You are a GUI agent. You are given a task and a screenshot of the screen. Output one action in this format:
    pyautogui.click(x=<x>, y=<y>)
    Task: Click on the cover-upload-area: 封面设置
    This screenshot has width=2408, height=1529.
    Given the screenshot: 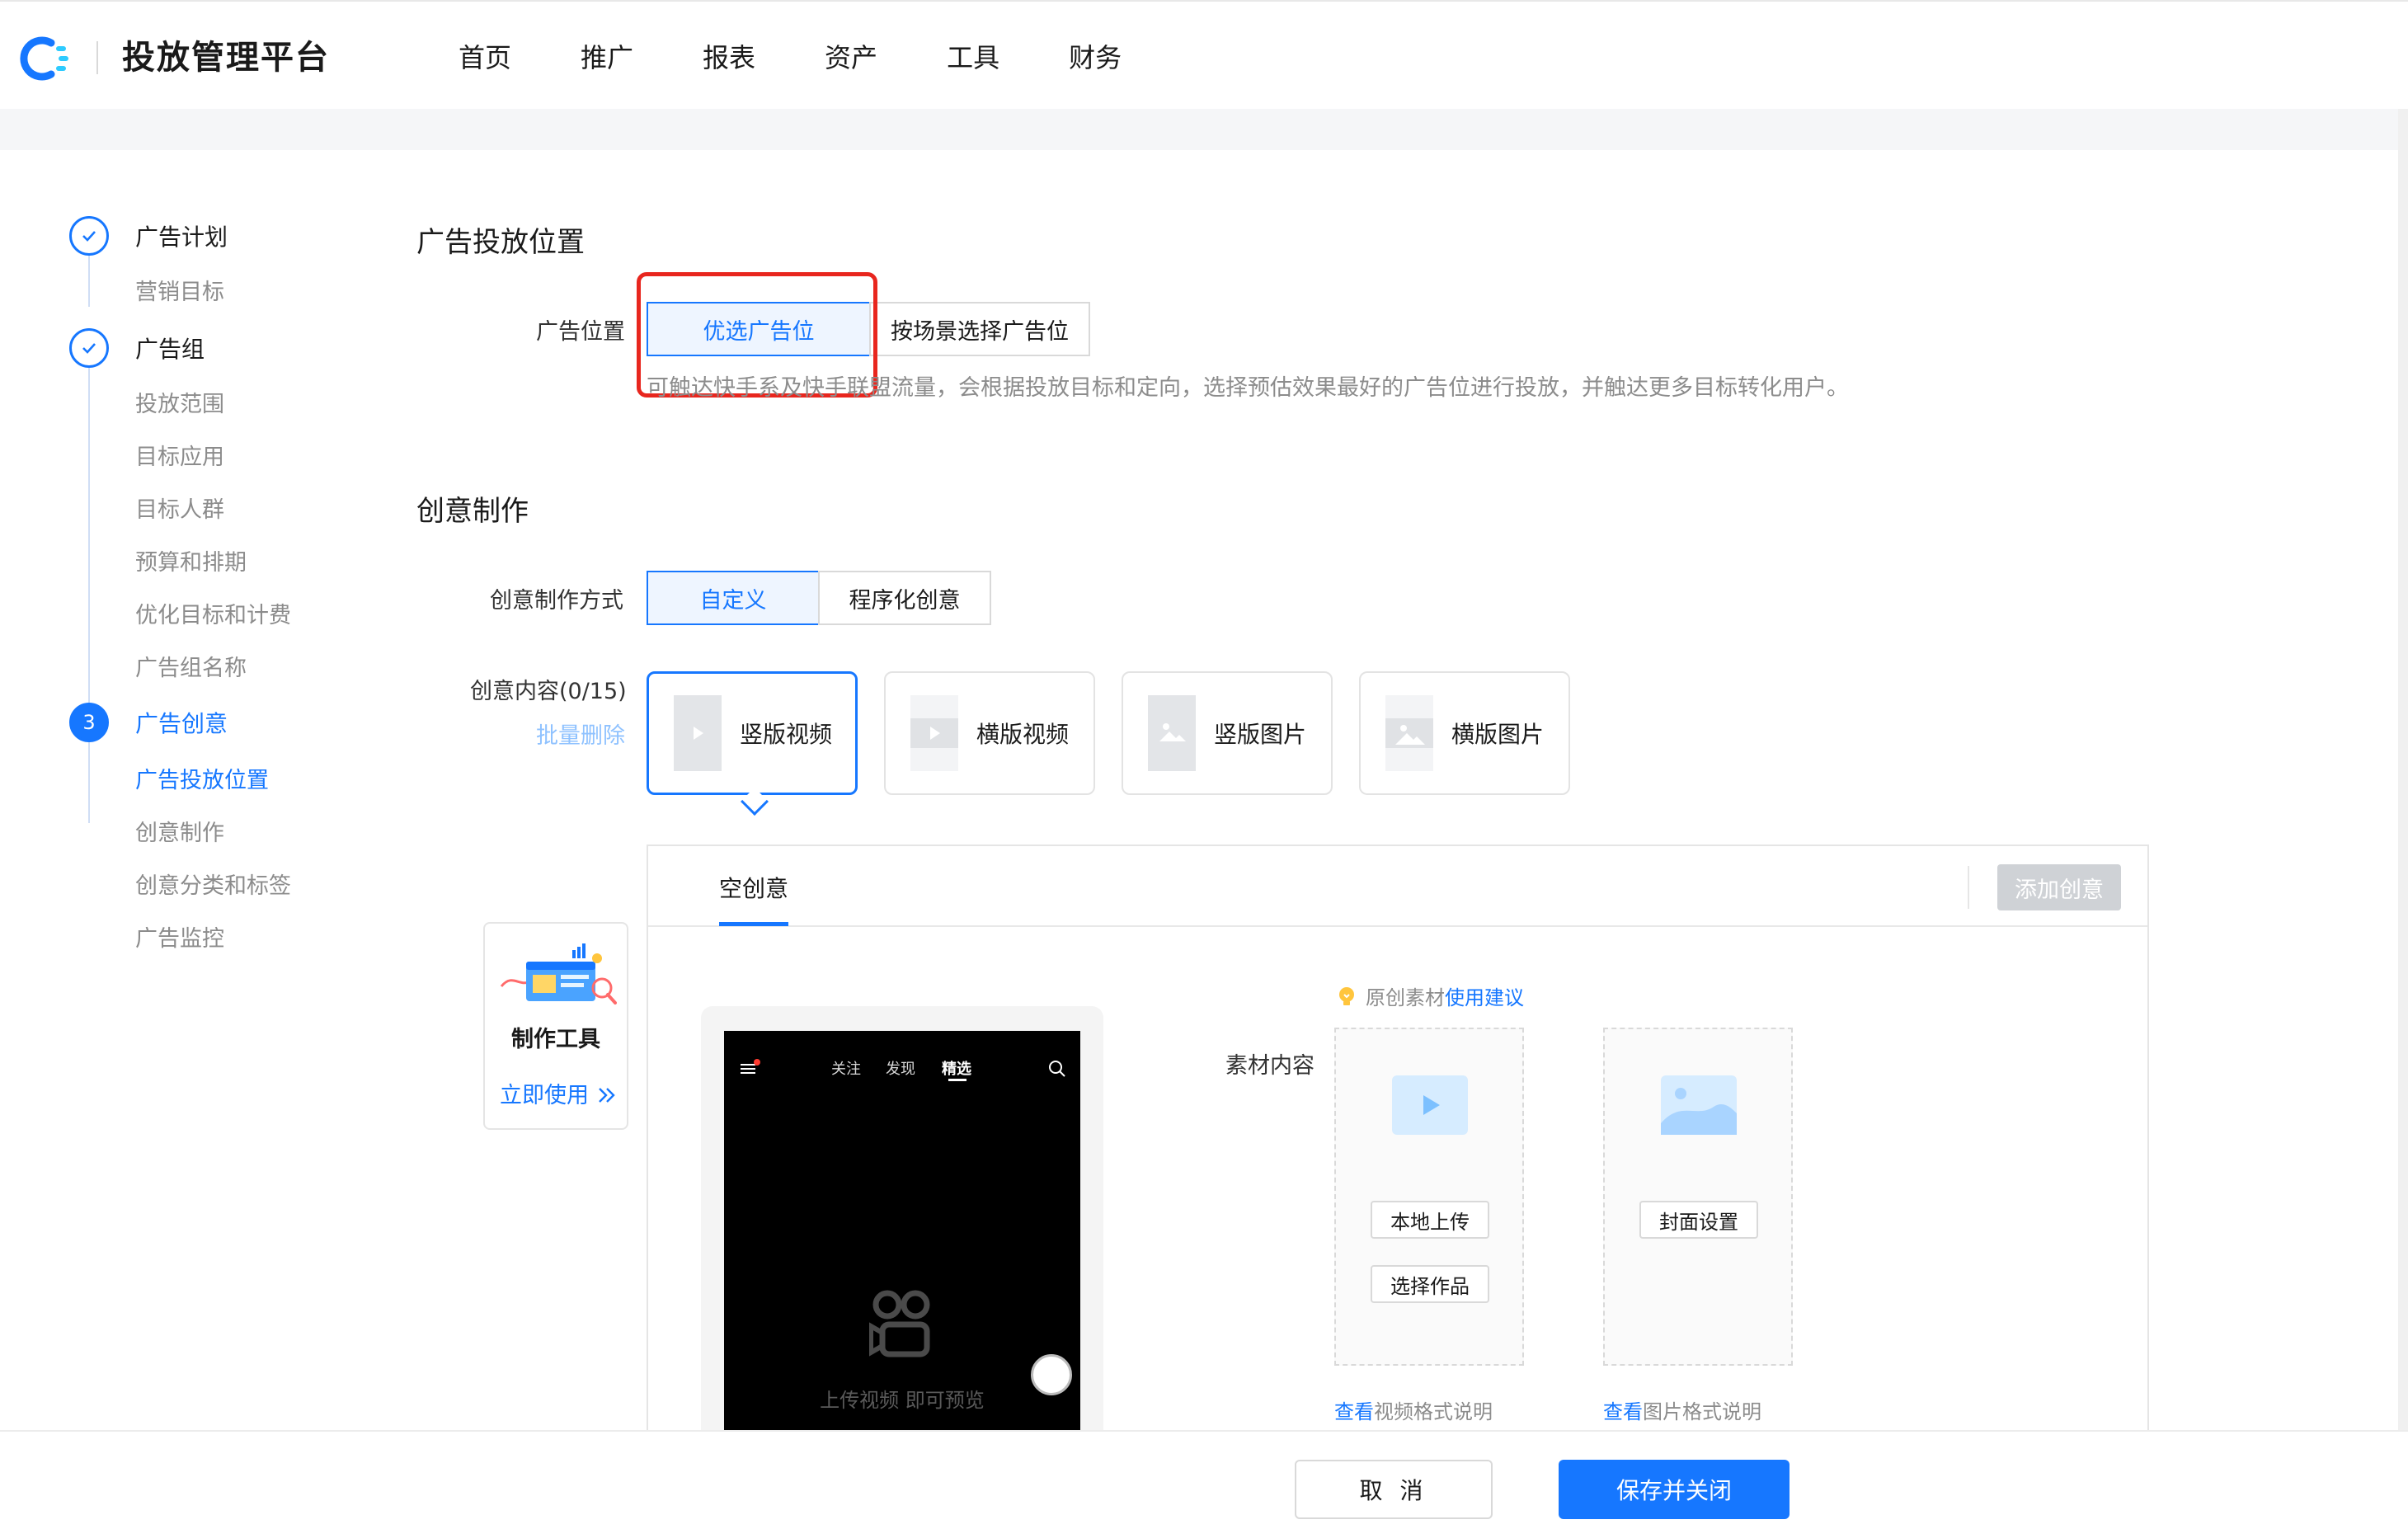 What is the action you would take?
    pyautogui.click(x=1698, y=1197)
    